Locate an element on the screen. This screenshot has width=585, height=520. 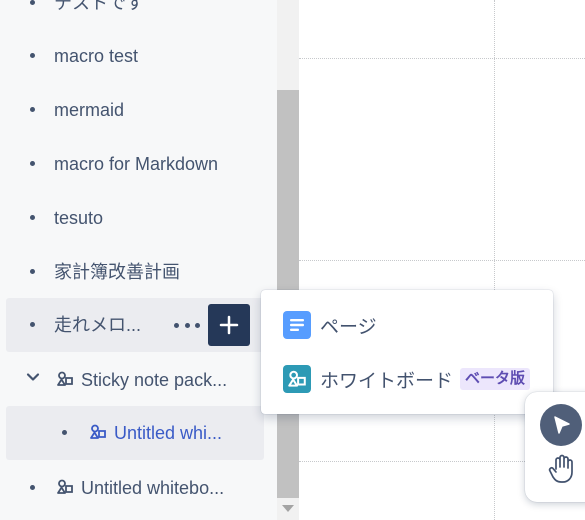
sidebar-item-budget-plan: 家計簿改善計画 is located at coordinates (135, 272).